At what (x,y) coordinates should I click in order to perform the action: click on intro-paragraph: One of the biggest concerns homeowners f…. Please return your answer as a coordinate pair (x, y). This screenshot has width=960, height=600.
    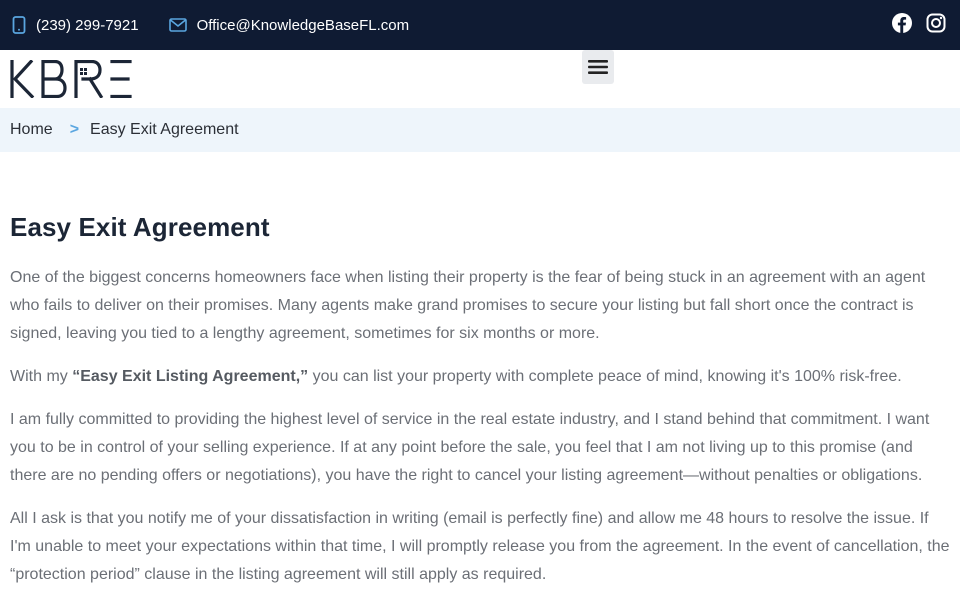
    Looking at the image, I should click on (468, 305).